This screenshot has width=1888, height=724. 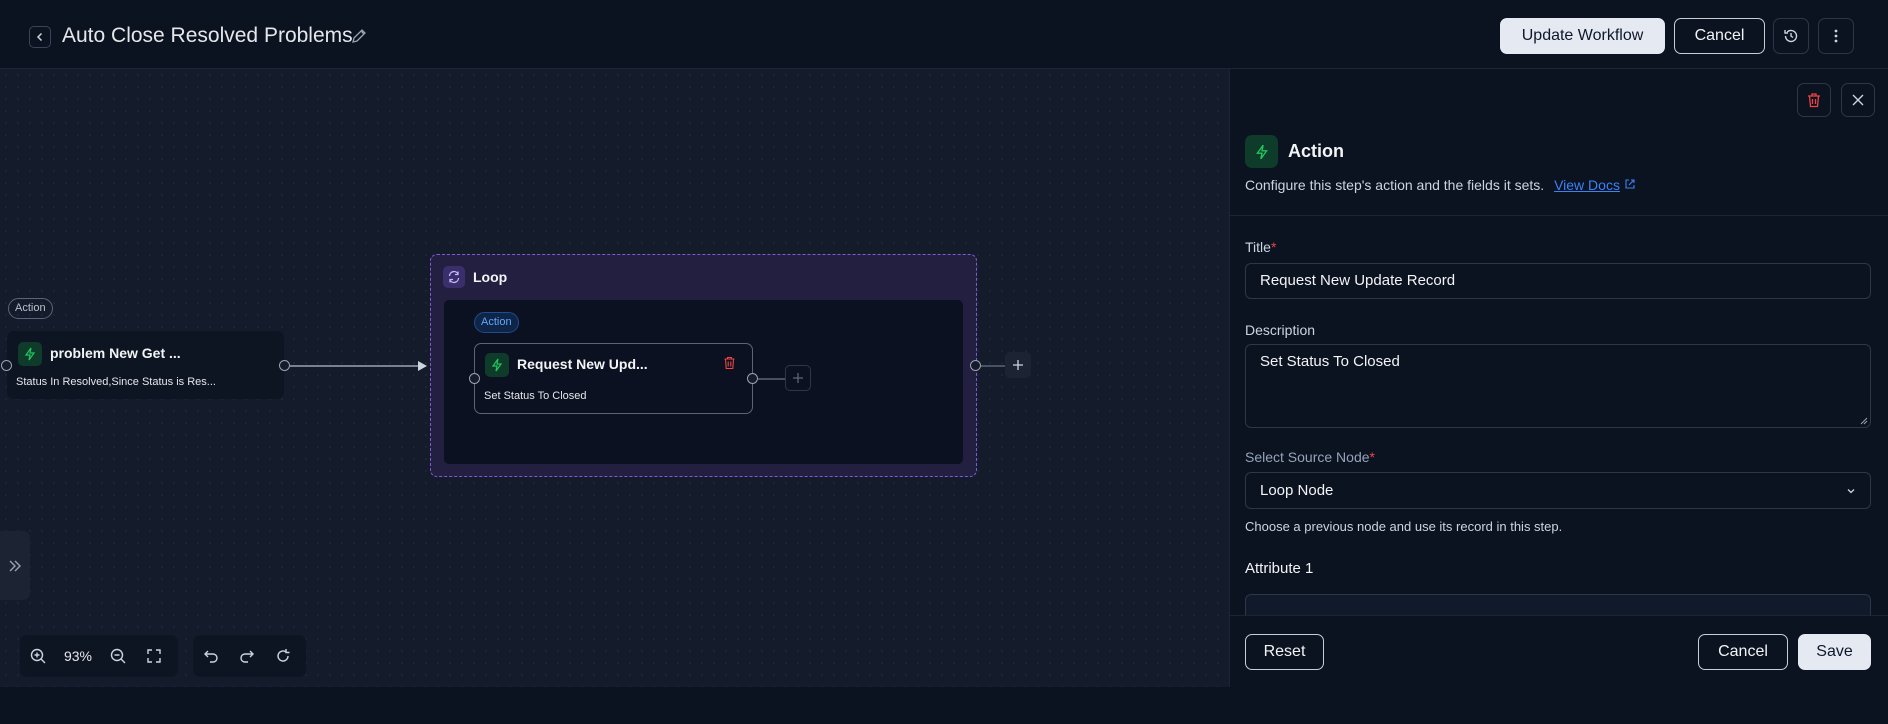 I want to click on source-node-label: Select Source Node*, so click(x=1310, y=457).